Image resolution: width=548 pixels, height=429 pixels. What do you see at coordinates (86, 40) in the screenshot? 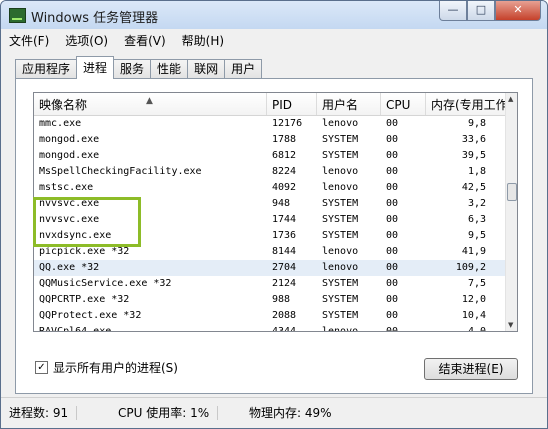
I see `menu-options: 选项(O)` at bounding box center [86, 40].